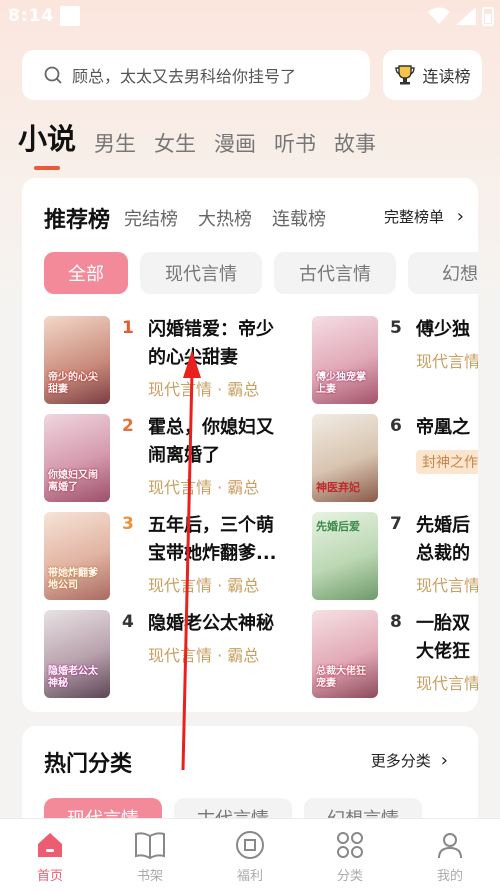 The image size is (500, 890). What do you see at coordinates (77, 556) in the screenshot?
I see `book-cover: 带她炸翻爹地公司` at bounding box center [77, 556].